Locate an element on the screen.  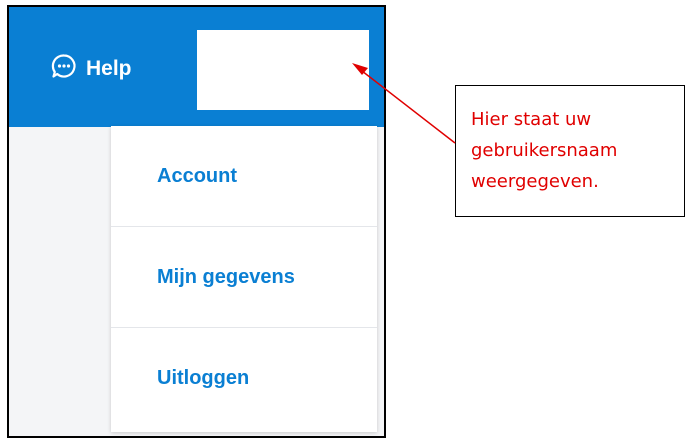
help-button: Help is located at coordinates (91, 69).